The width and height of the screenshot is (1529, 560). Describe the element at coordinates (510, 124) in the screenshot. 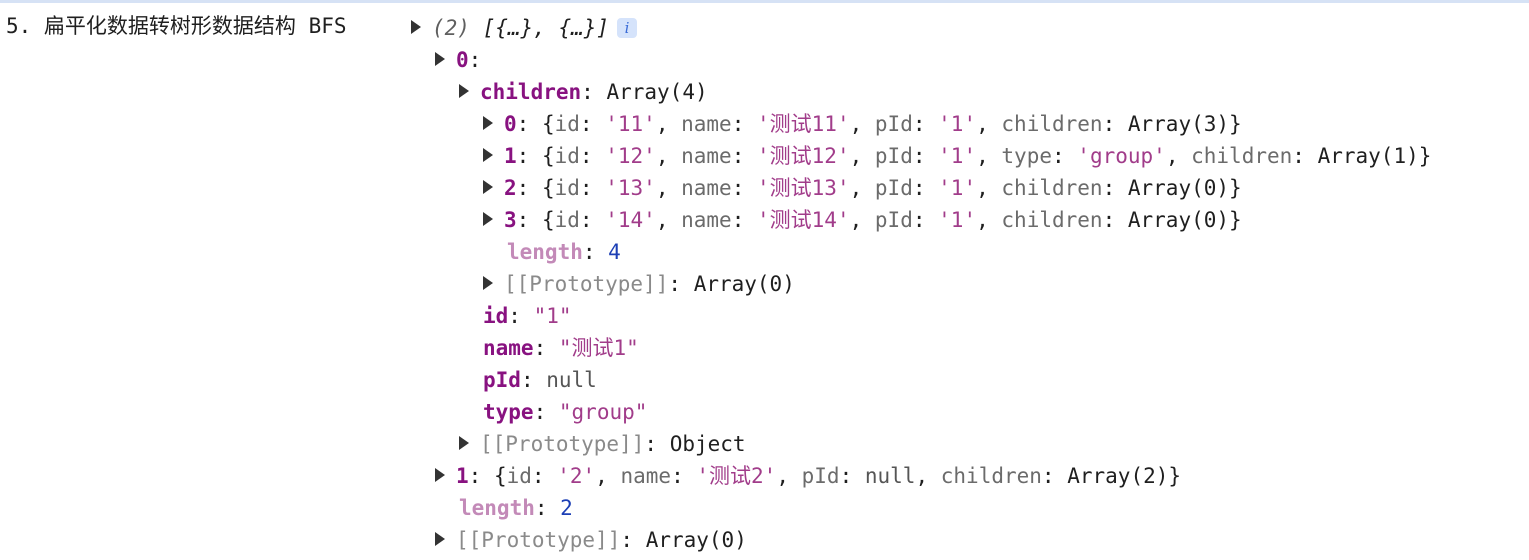

I see `row-index: 0` at that location.